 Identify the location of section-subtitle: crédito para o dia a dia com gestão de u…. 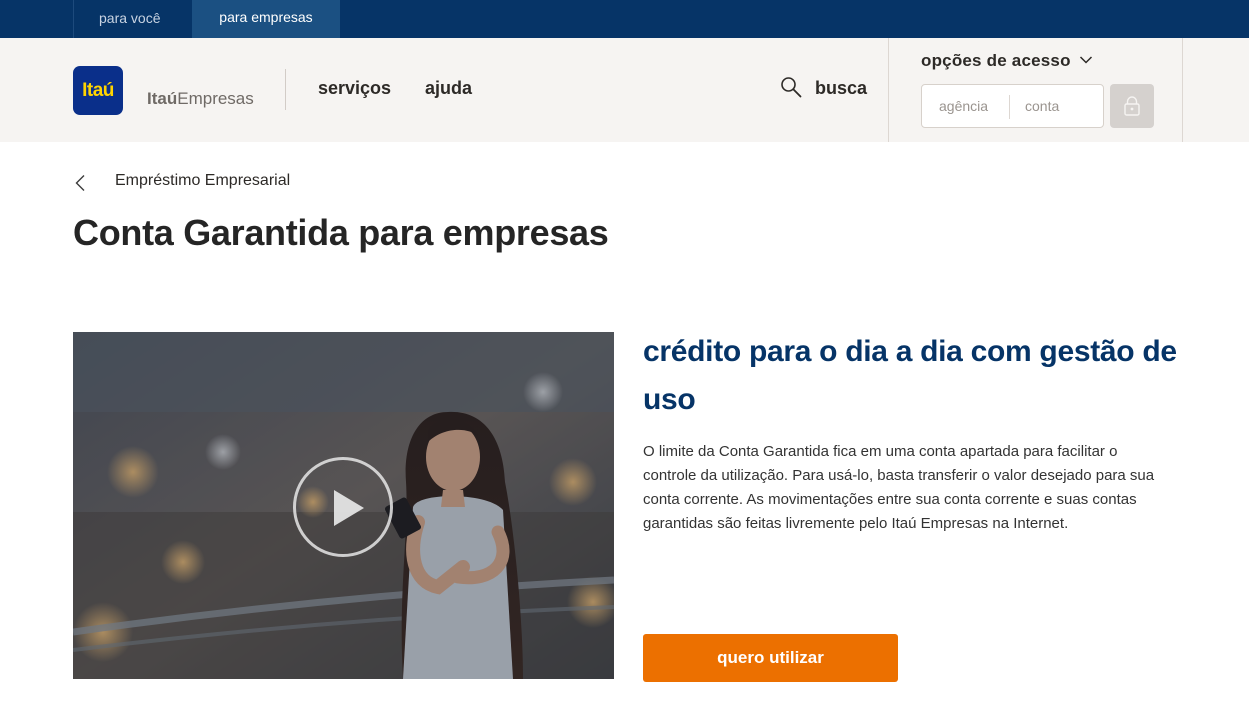
(910, 375).